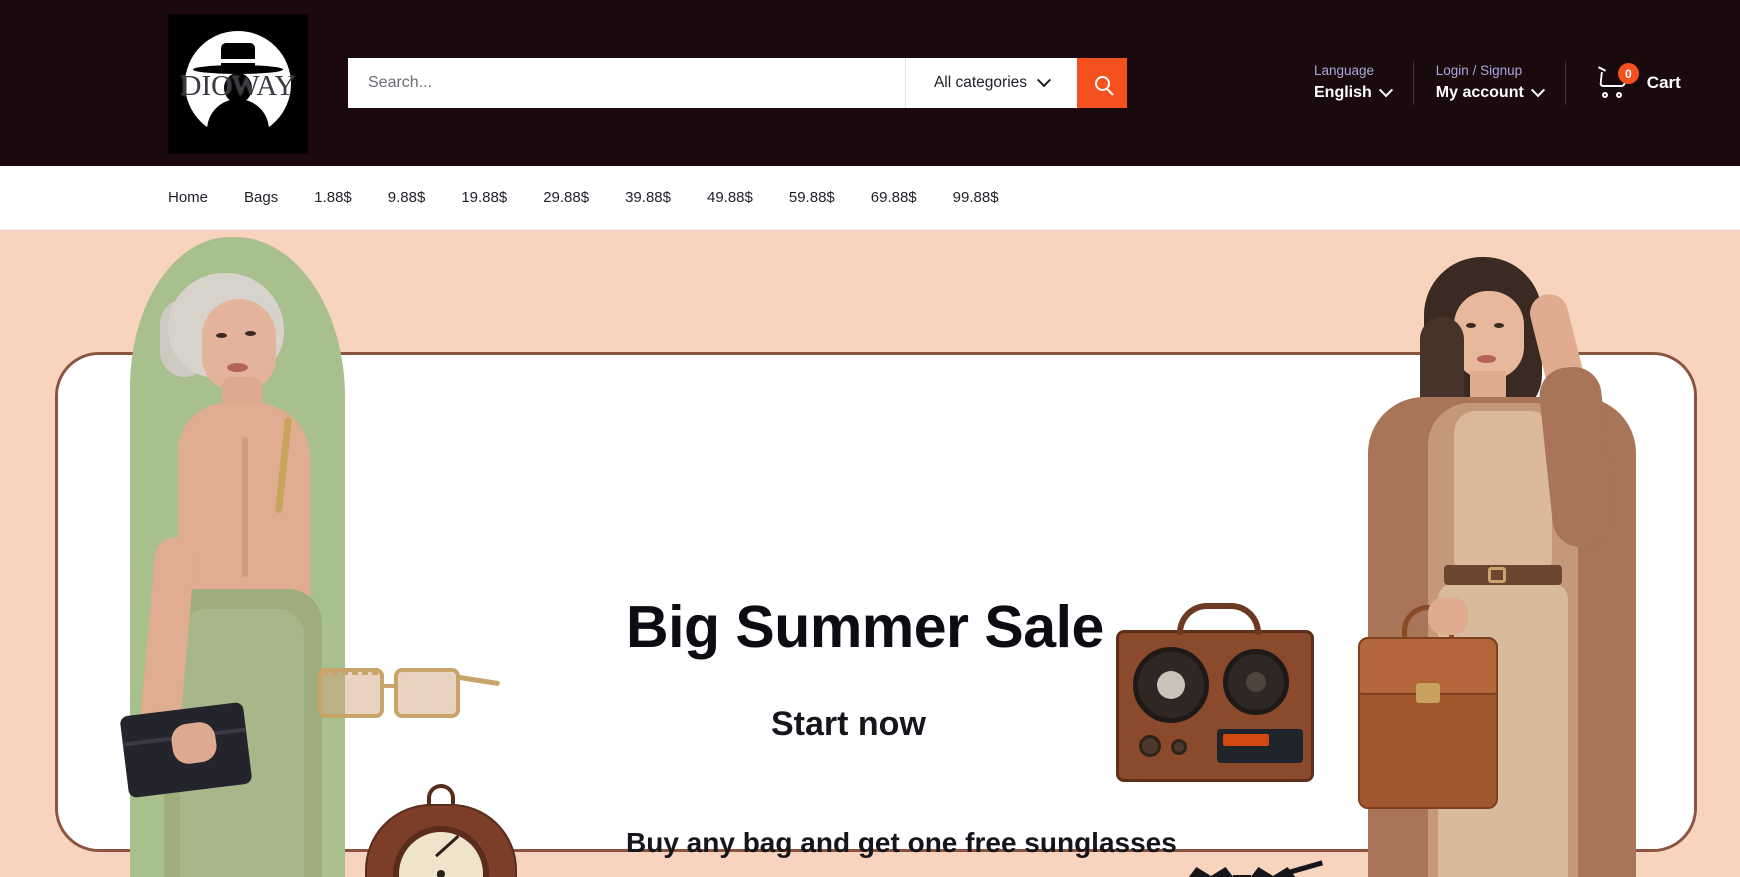  I want to click on language-selector: Language English, so click(1352, 83).